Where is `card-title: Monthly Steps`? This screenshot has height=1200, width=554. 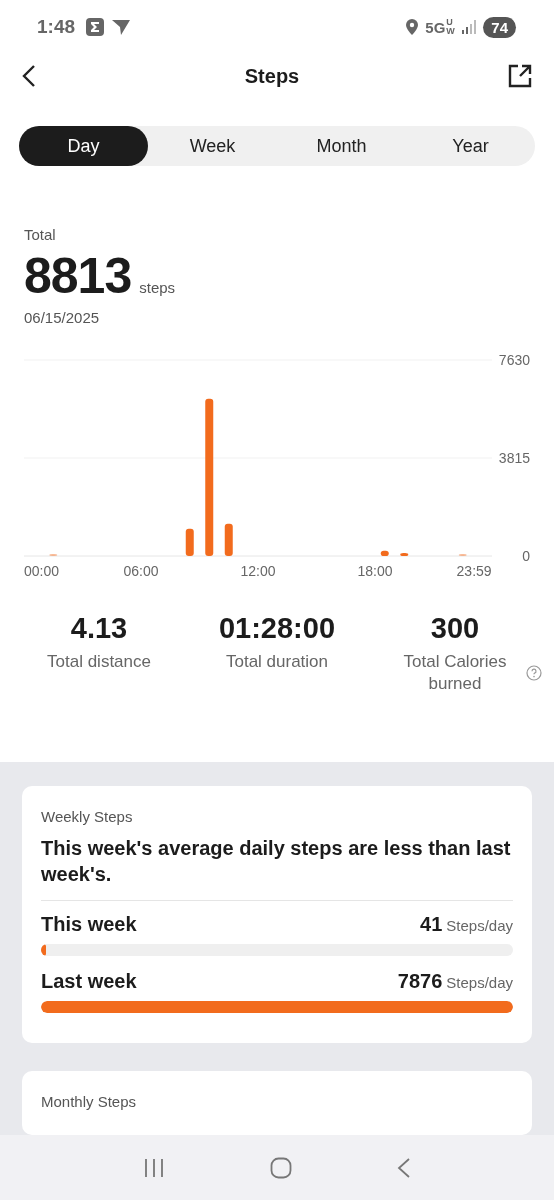
card-title: Monthly Steps is located at coordinates (89, 1101).